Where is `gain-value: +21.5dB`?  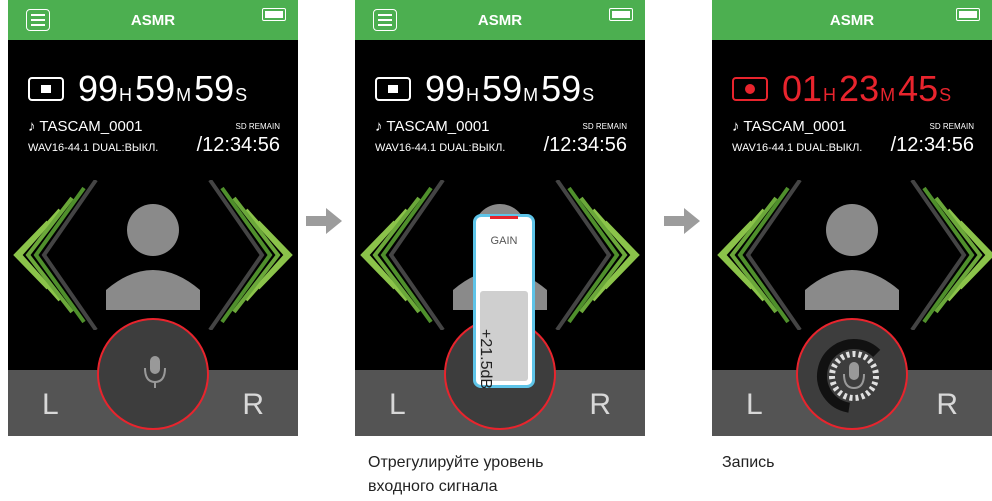
gain-value: +21.5dB is located at coordinates (485, 359).